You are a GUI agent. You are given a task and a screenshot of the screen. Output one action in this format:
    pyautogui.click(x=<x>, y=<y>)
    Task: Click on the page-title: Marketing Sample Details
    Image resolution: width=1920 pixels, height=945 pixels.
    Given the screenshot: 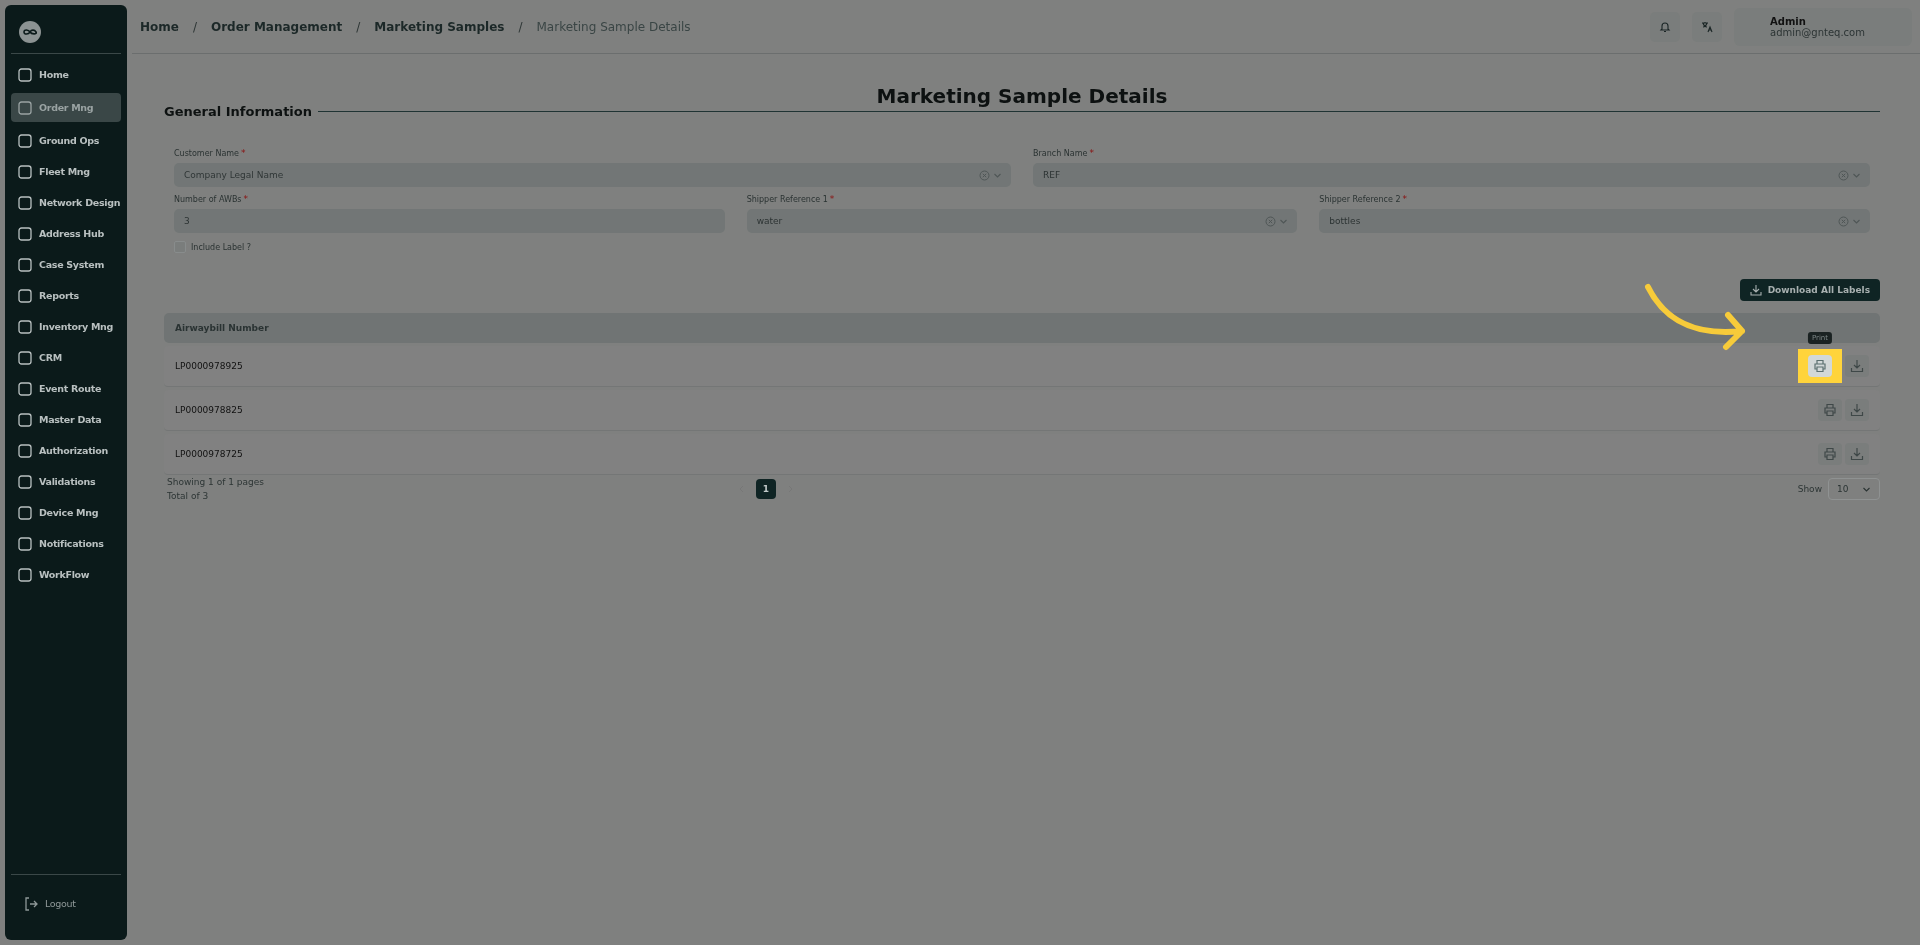 What is the action you would take?
    pyautogui.click(x=1022, y=96)
    